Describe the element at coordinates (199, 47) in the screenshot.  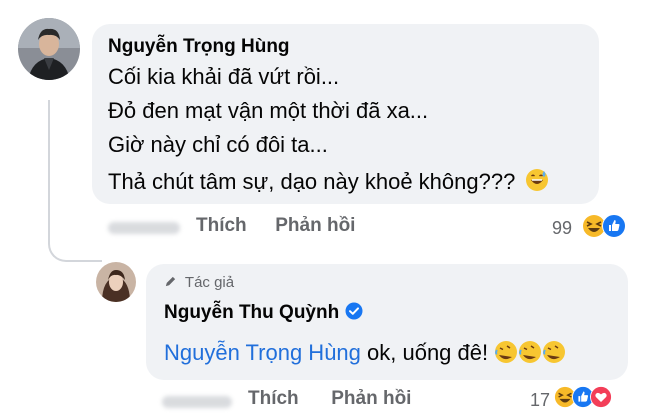
I see `comment-author-name: Nguyễn Trọng Hùng` at that location.